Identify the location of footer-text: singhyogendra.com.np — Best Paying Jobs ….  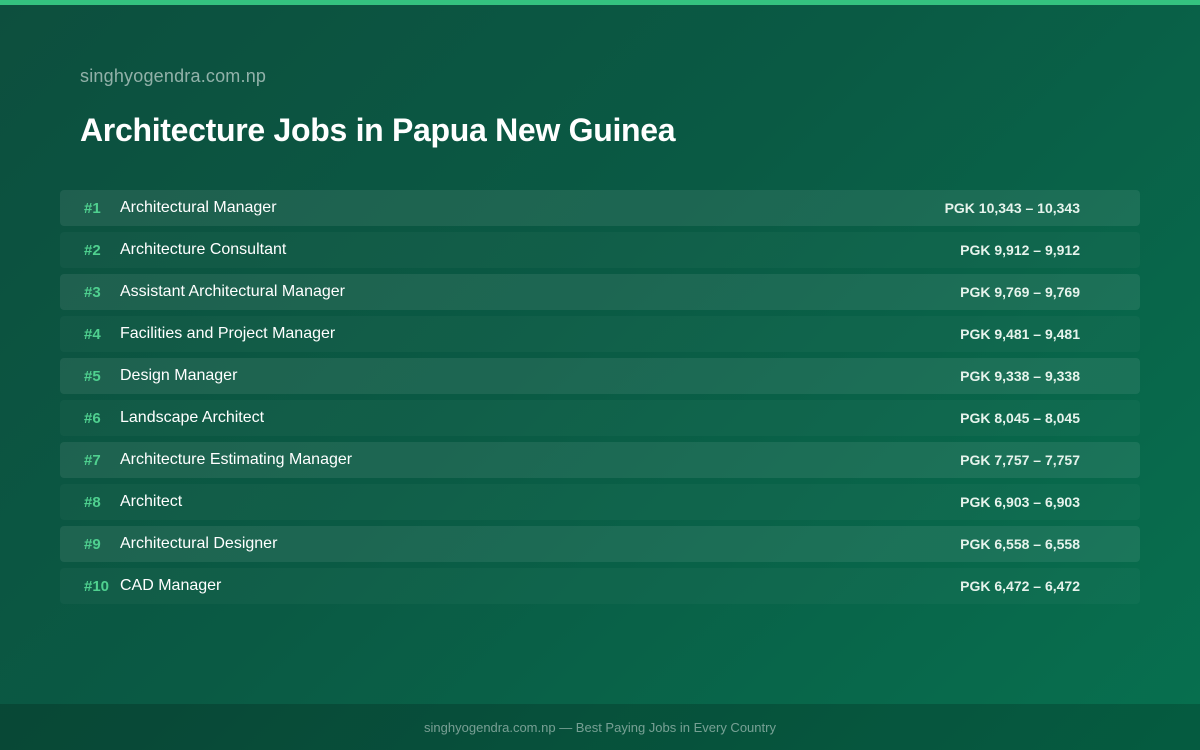
(600, 727).